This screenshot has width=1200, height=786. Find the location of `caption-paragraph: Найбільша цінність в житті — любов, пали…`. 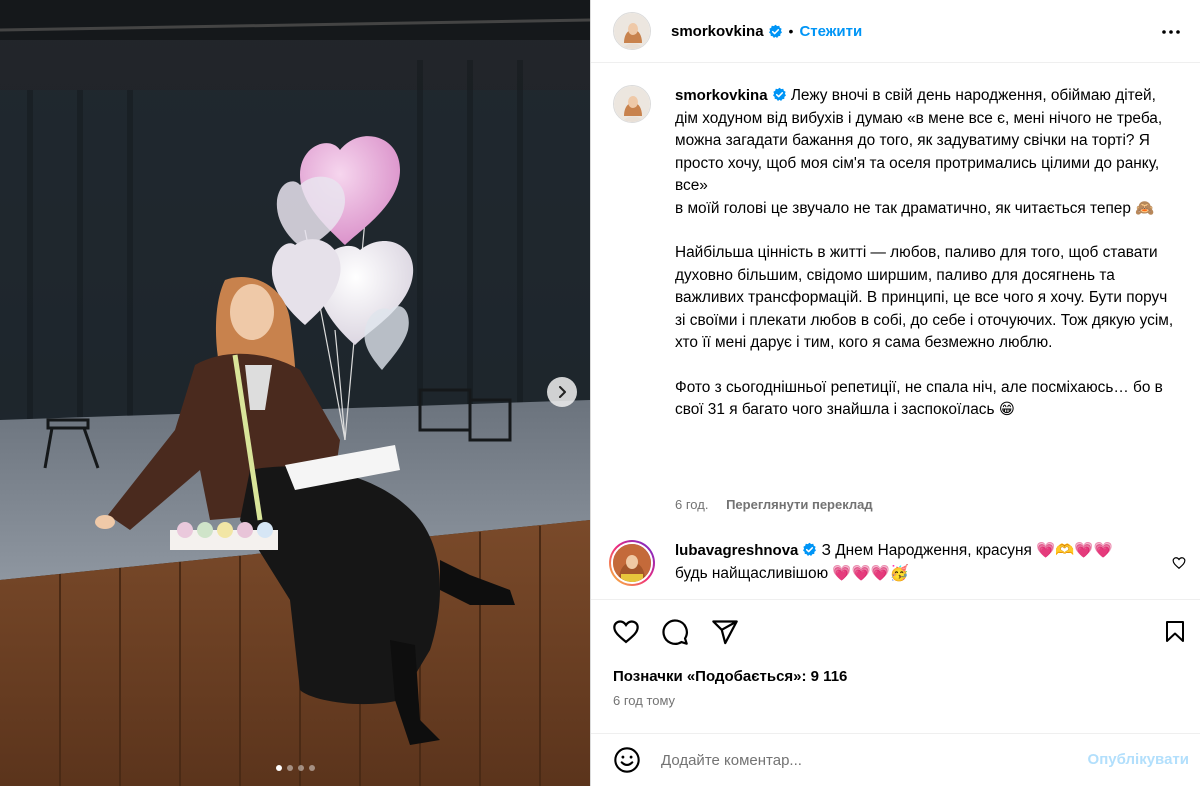

caption-paragraph: Найбільша цінність в житті — любов, пали… is located at coordinates (924, 297).